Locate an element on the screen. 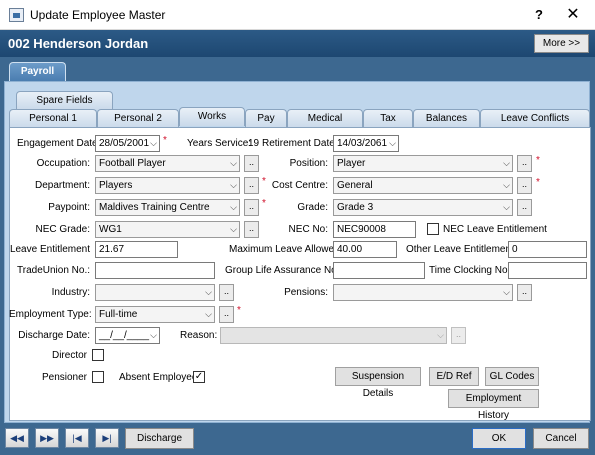  ed-ref-button: E/D Ref is located at coordinates (454, 376).